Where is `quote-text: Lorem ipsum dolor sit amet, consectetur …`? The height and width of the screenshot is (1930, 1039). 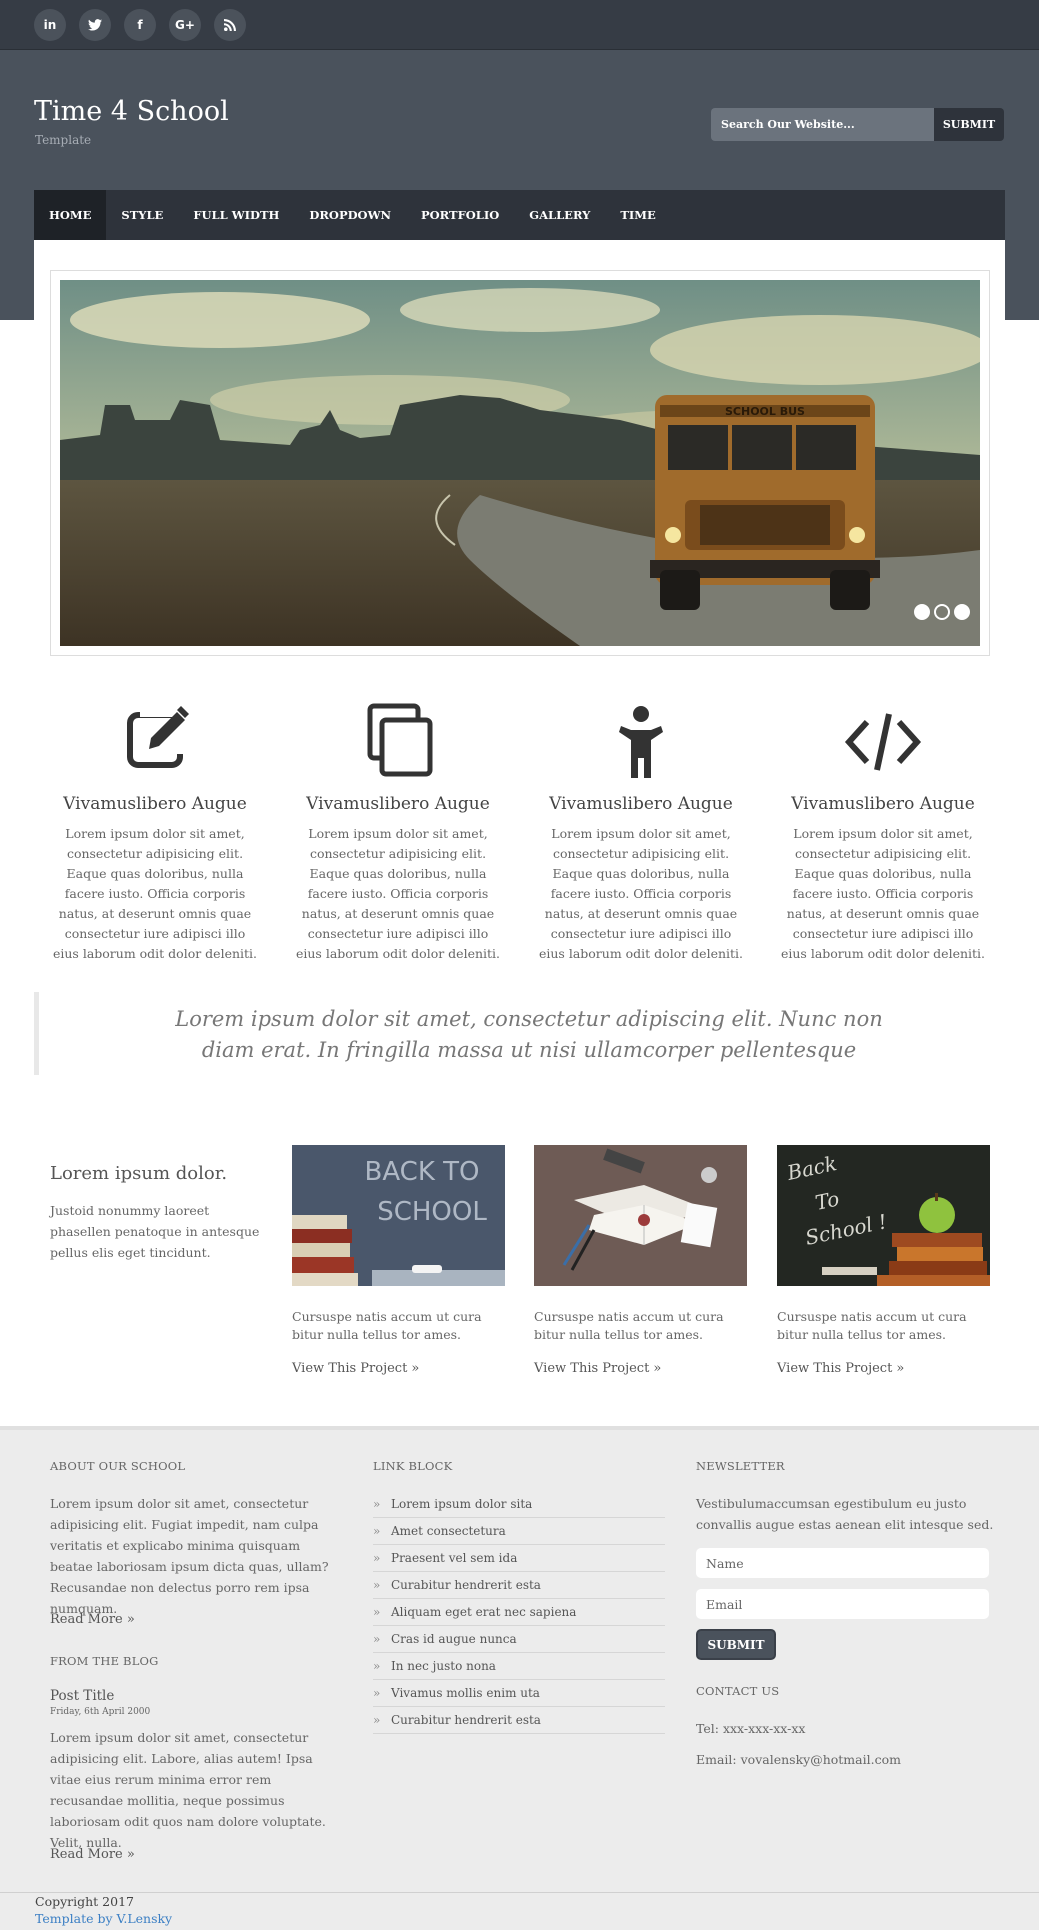
quote-text: Lorem ipsum dolor sit amet, consectetur … is located at coordinates (529, 1034).